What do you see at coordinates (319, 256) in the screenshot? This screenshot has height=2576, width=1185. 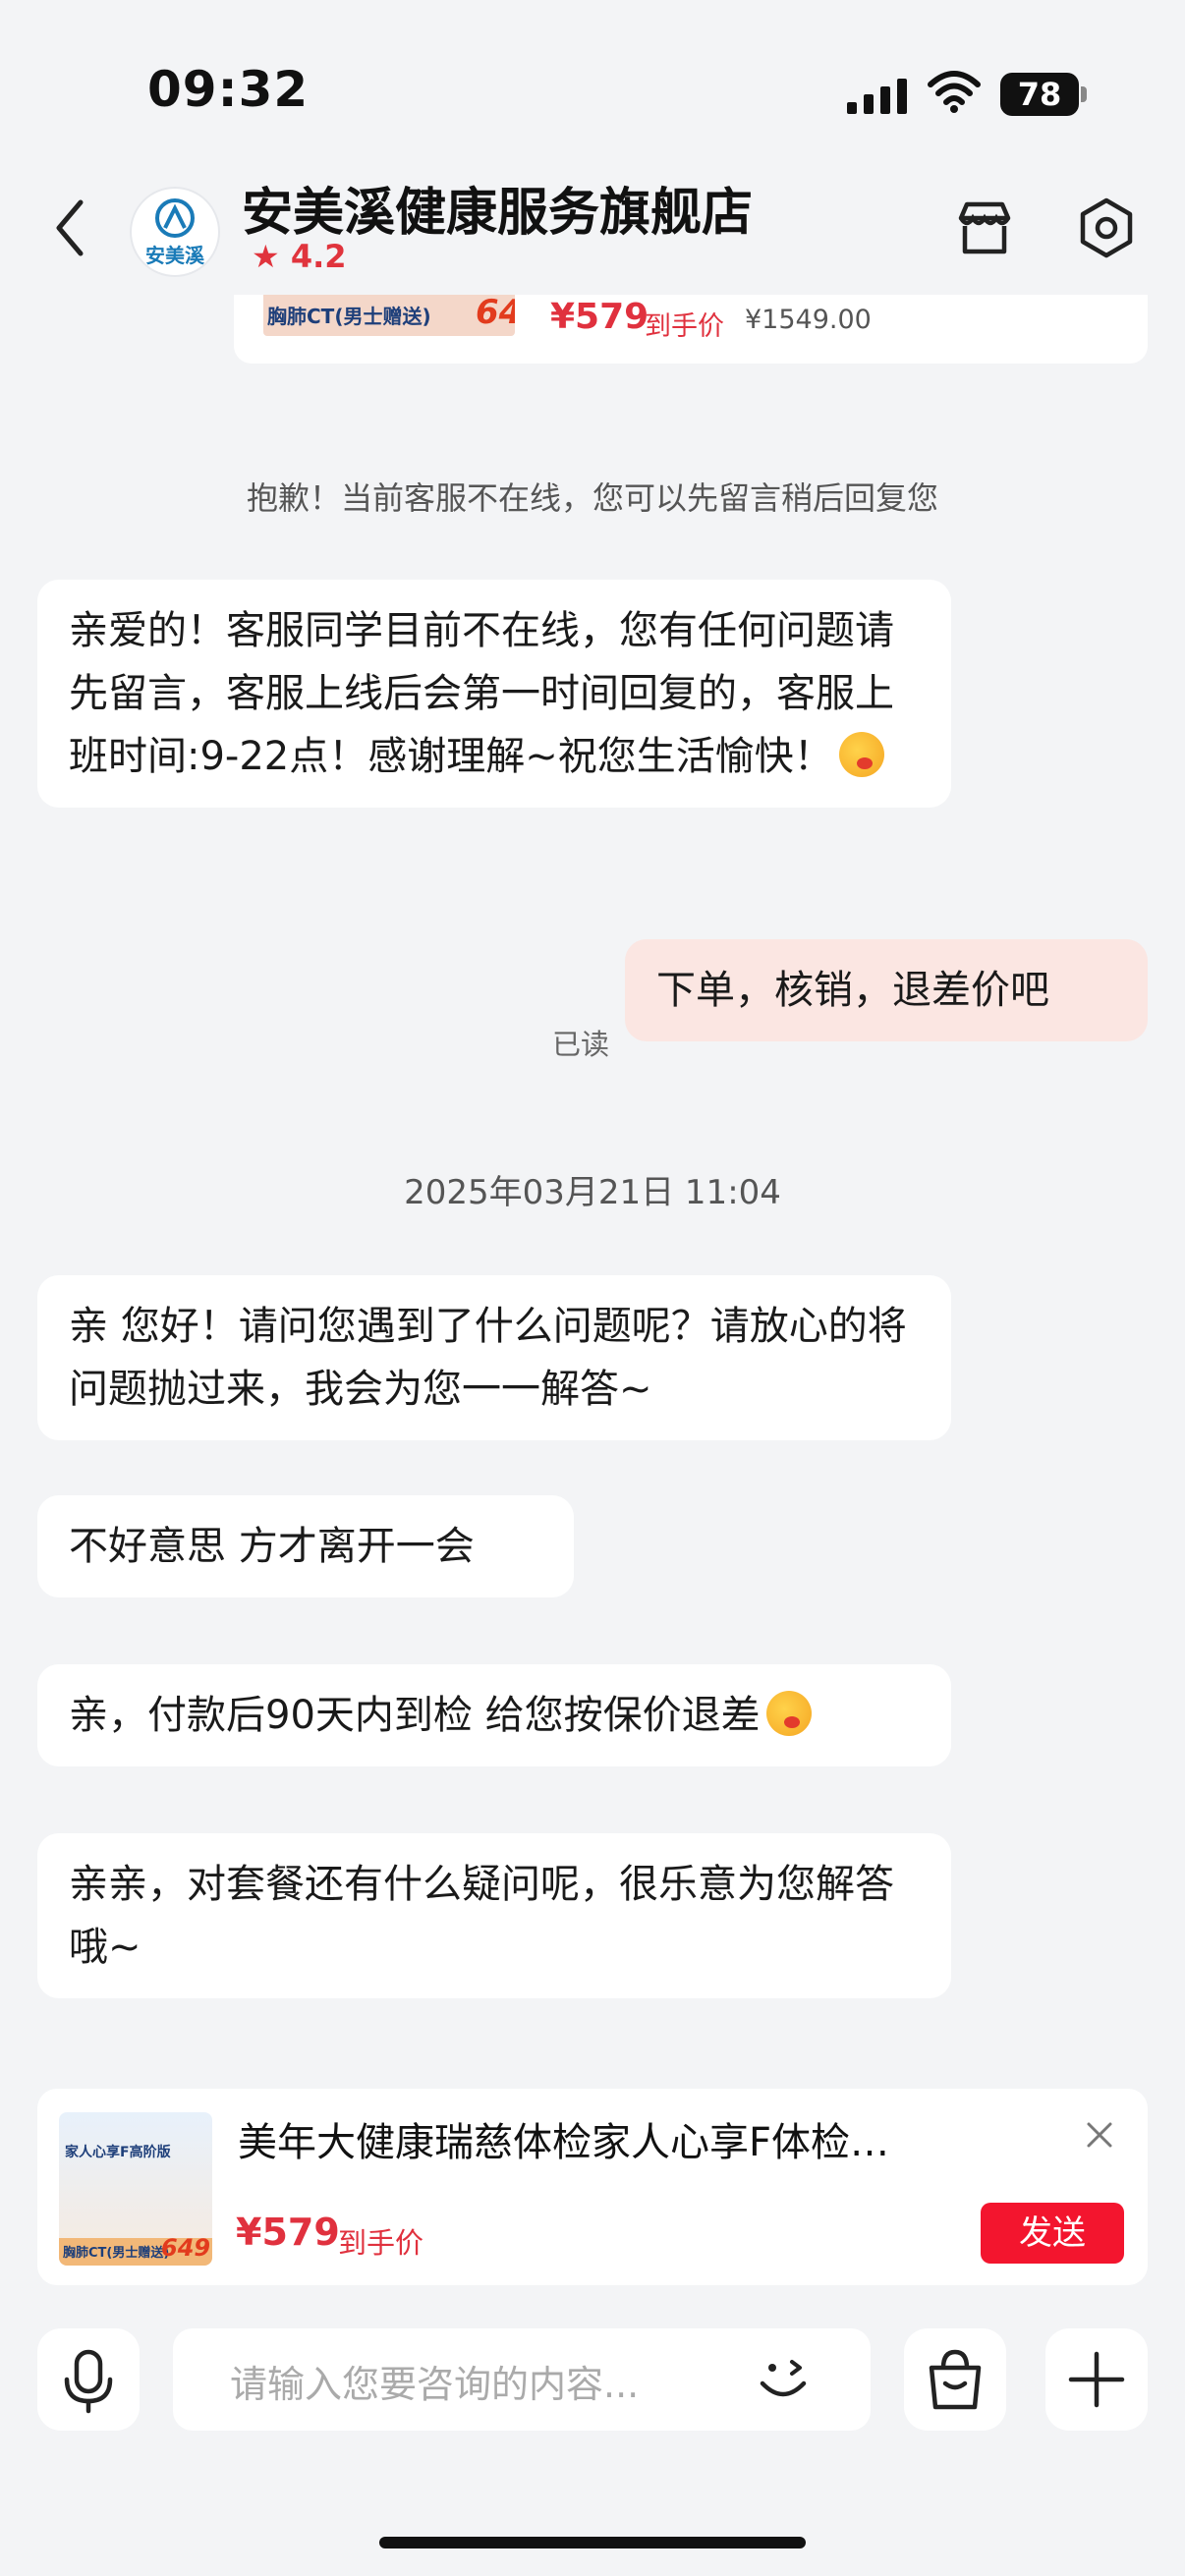 I see `rating-value: 4.2` at bounding box center [319, 256].